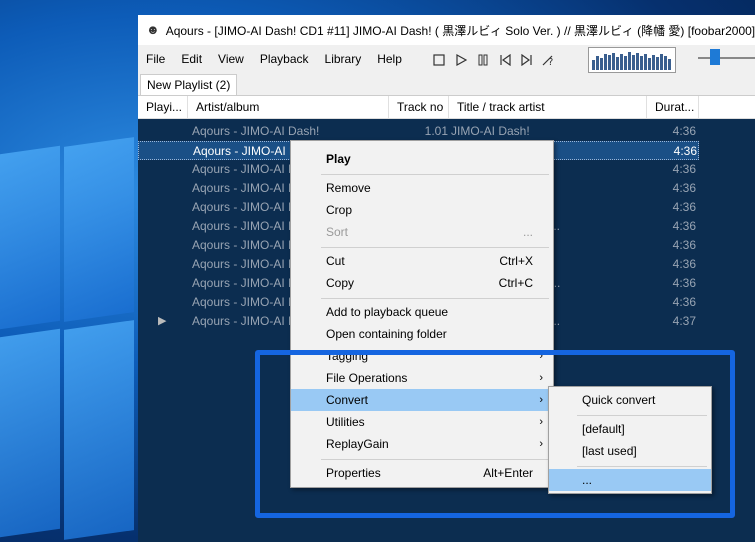 Image resolution: width=755 pixels, height=542 pixels. I want to click on menu-file: File, so click(155, 59).